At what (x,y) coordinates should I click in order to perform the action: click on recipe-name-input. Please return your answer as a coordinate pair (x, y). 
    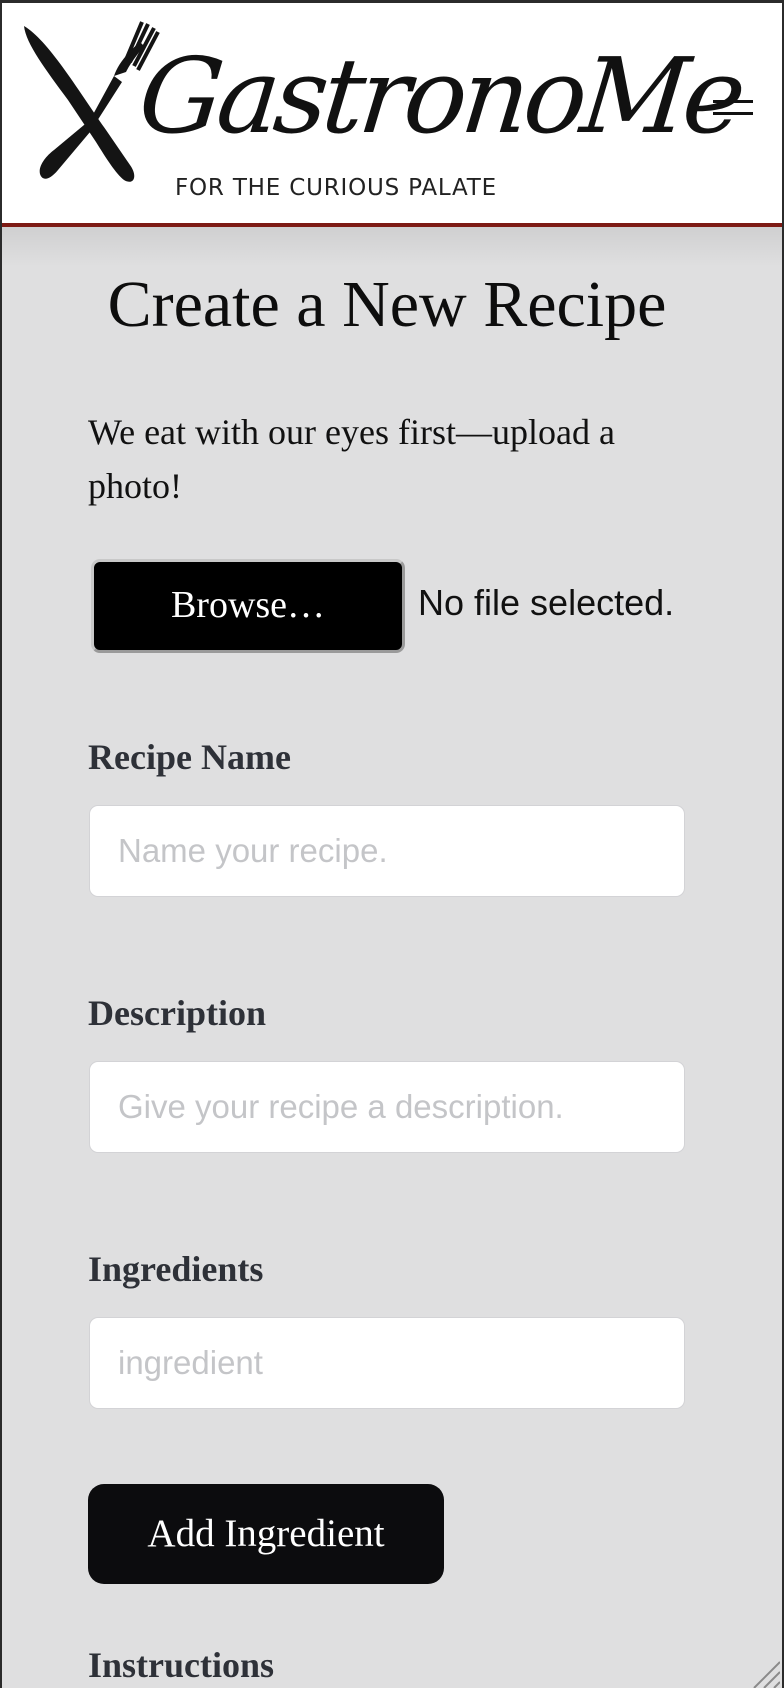
    Looking at the image, I should click on (387, 851).